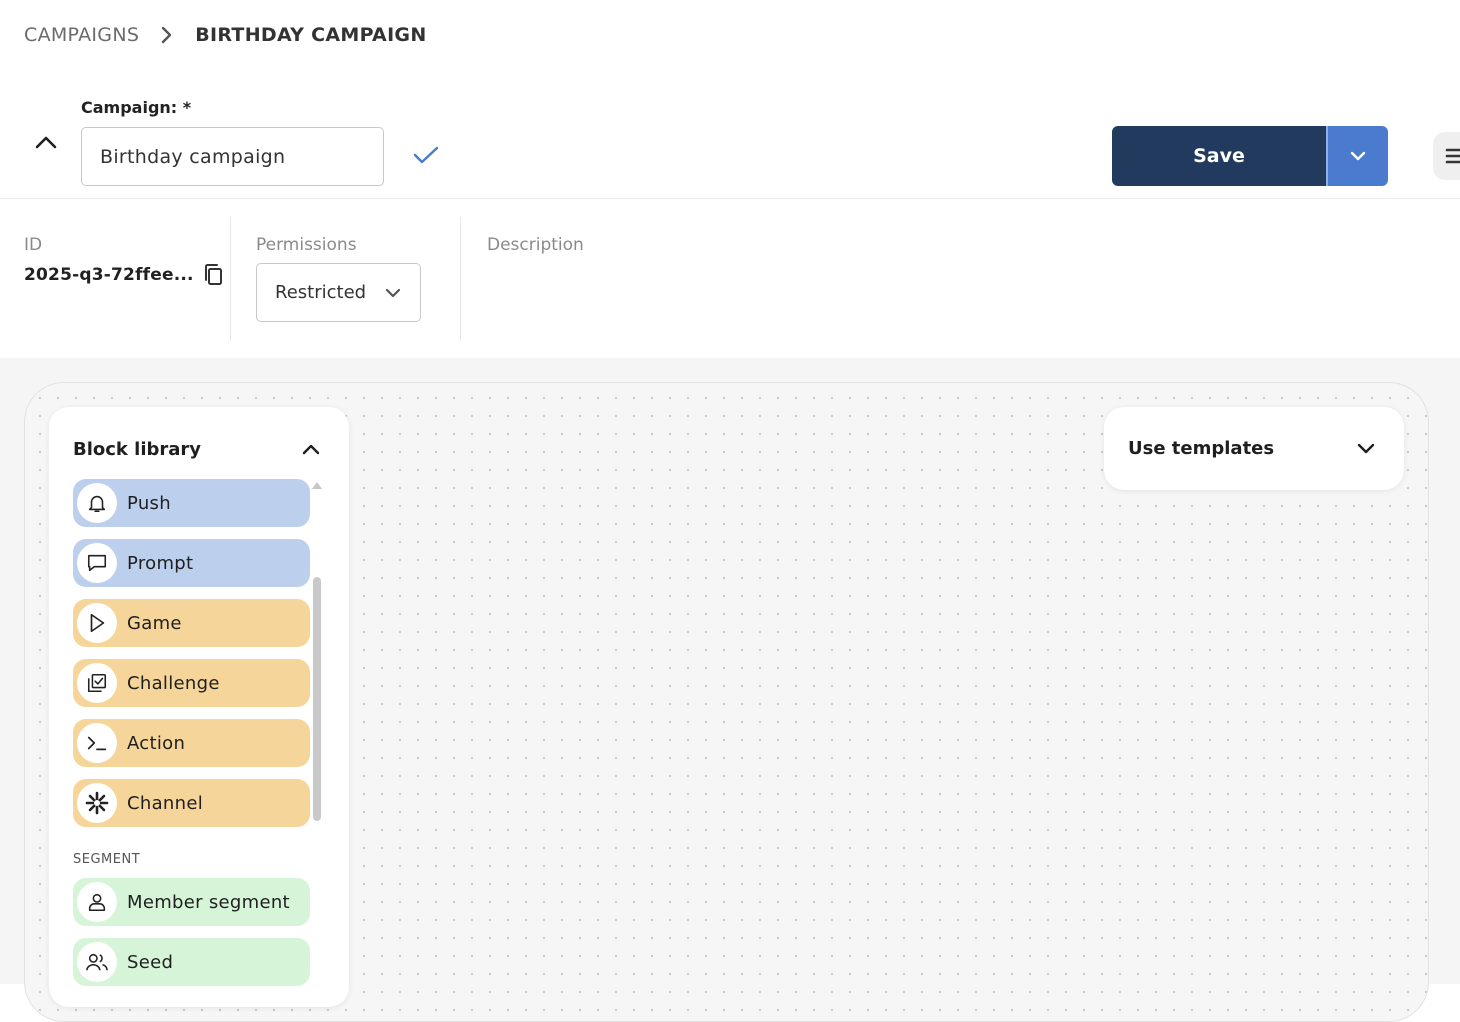 The height and width of the screenshot is (1022, 1460). Describe the element at coordinates (173, 683) in the screenshot. I see `block-label: Challenge` at that location.